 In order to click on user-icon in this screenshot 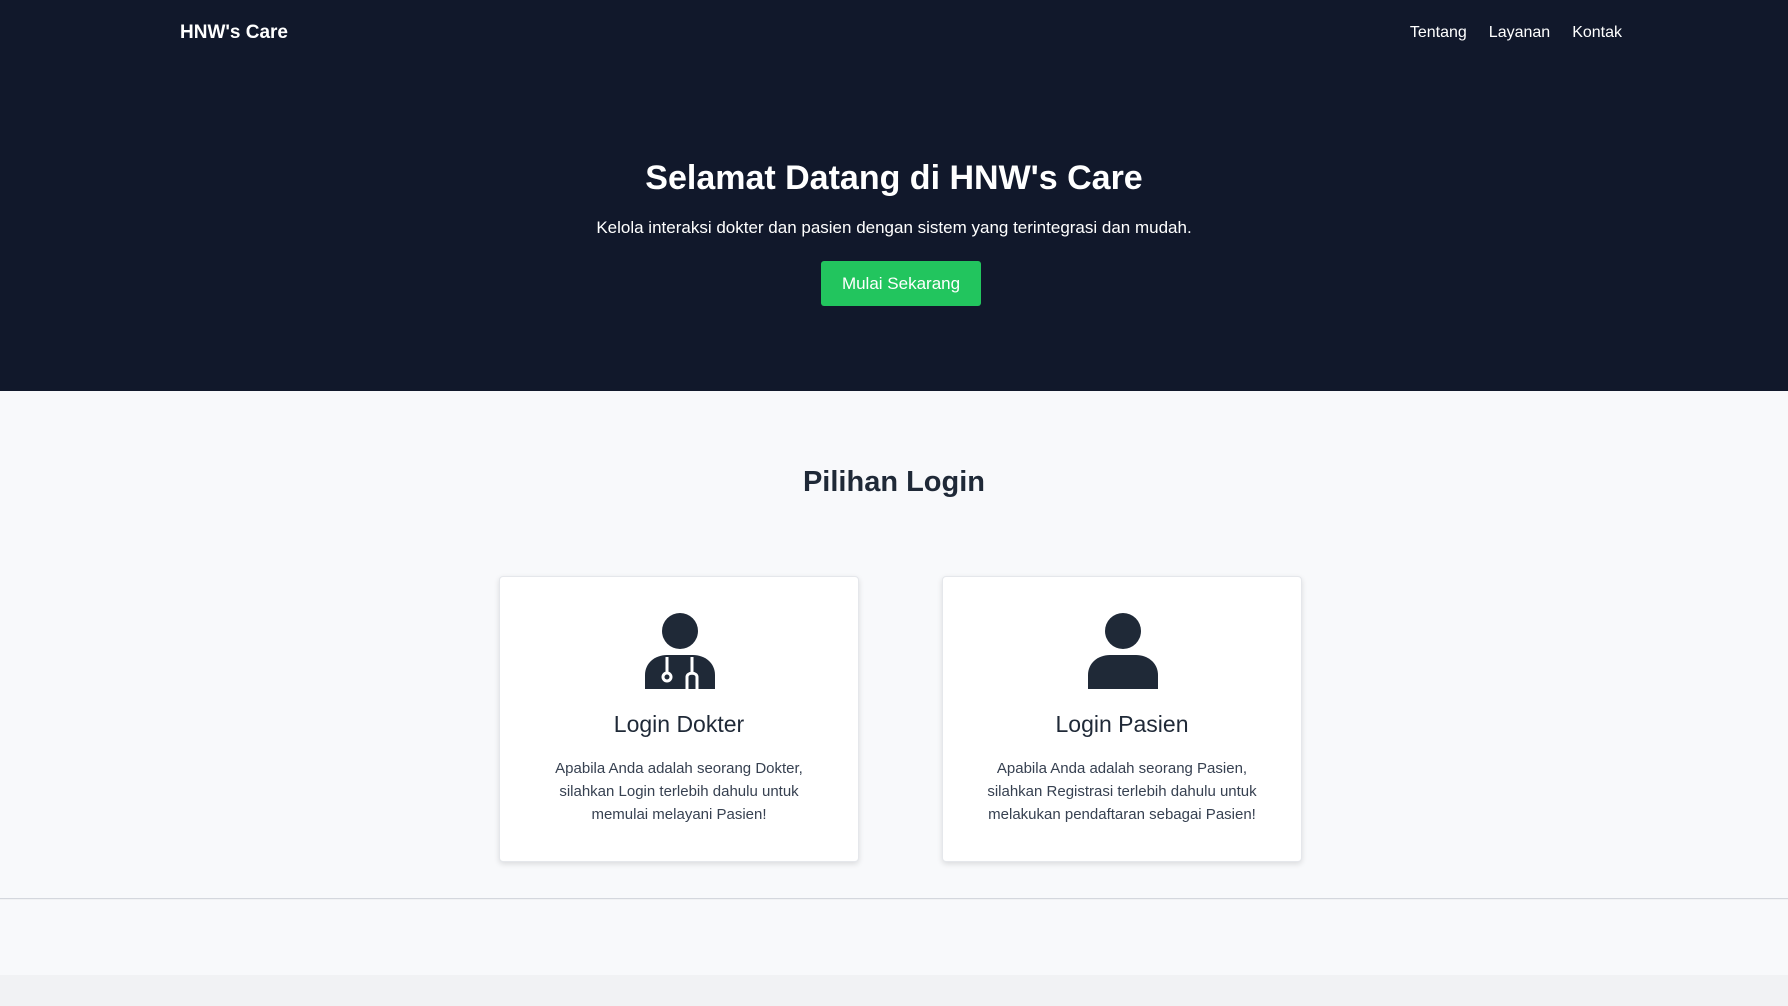, I will do `click(1123, 651)`.